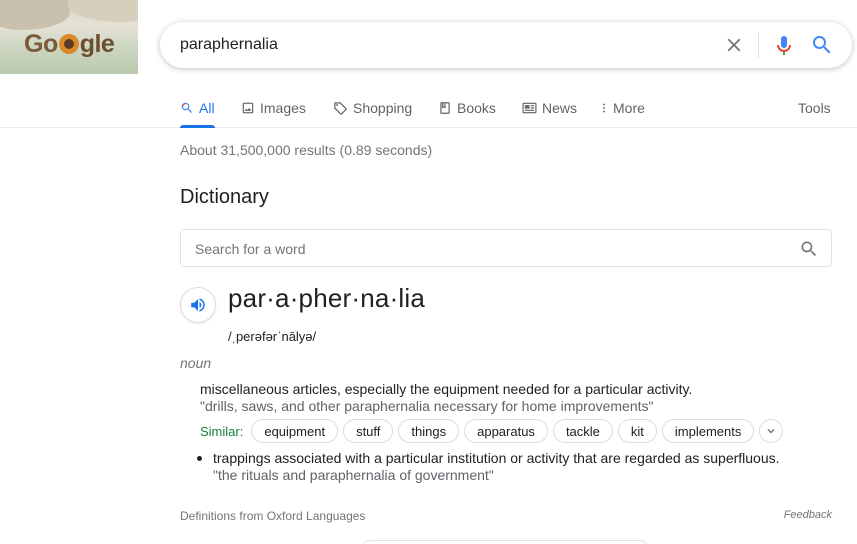 The image size is (857, 544). Describe the element at coordinates (283, 108) in the screenshot. I see `tab-label: Images` at that location.